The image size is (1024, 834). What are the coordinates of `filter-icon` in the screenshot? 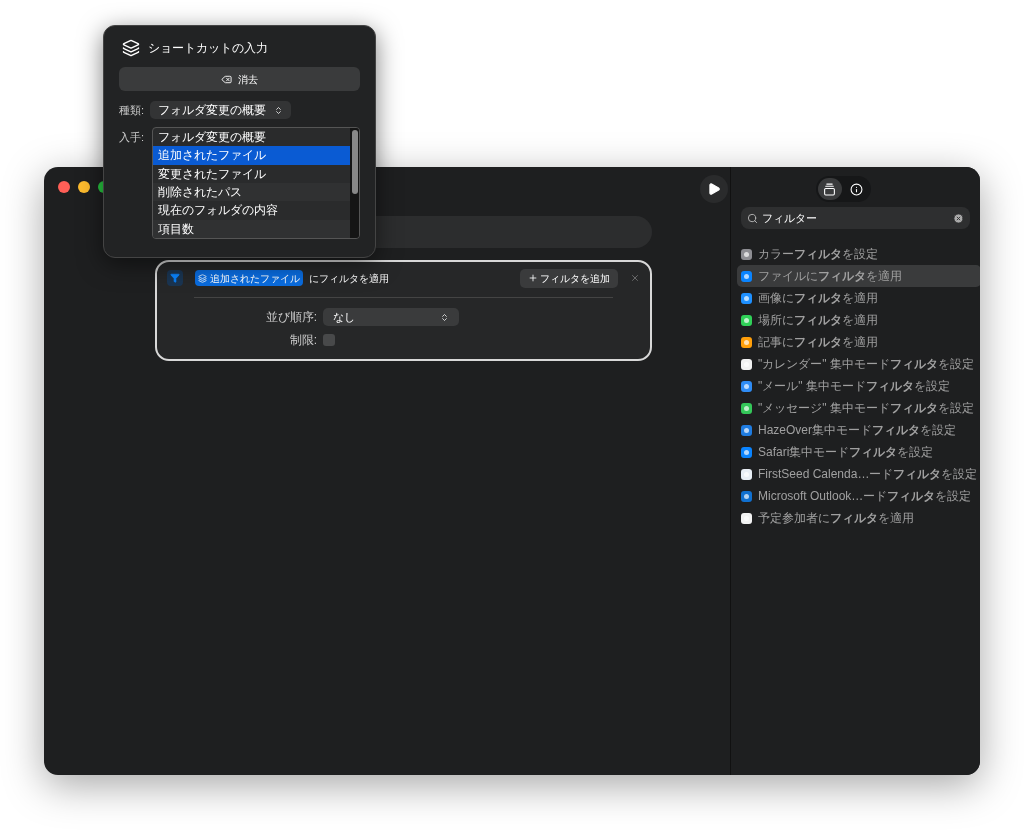 It's located at (175, 278).